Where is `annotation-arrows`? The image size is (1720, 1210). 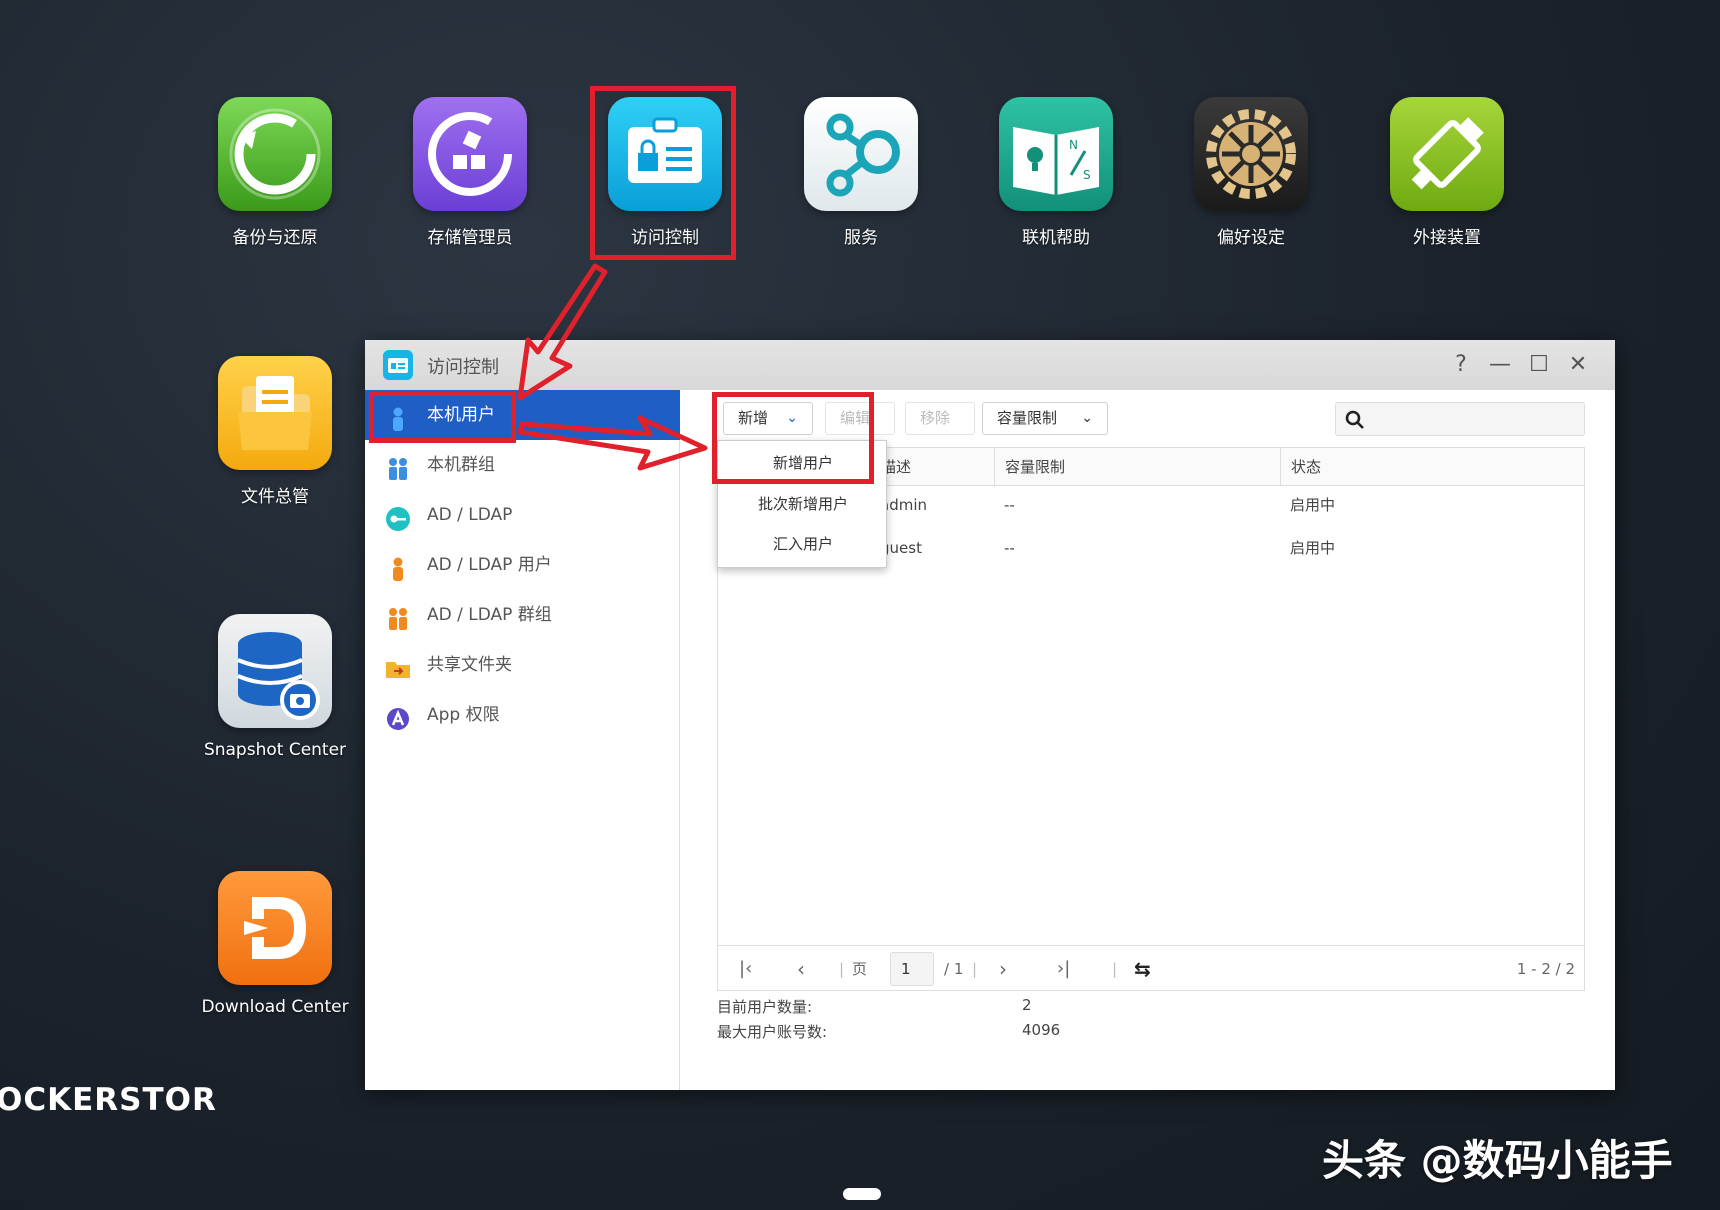
annotation-arrows is located at coordinates (612, 367).